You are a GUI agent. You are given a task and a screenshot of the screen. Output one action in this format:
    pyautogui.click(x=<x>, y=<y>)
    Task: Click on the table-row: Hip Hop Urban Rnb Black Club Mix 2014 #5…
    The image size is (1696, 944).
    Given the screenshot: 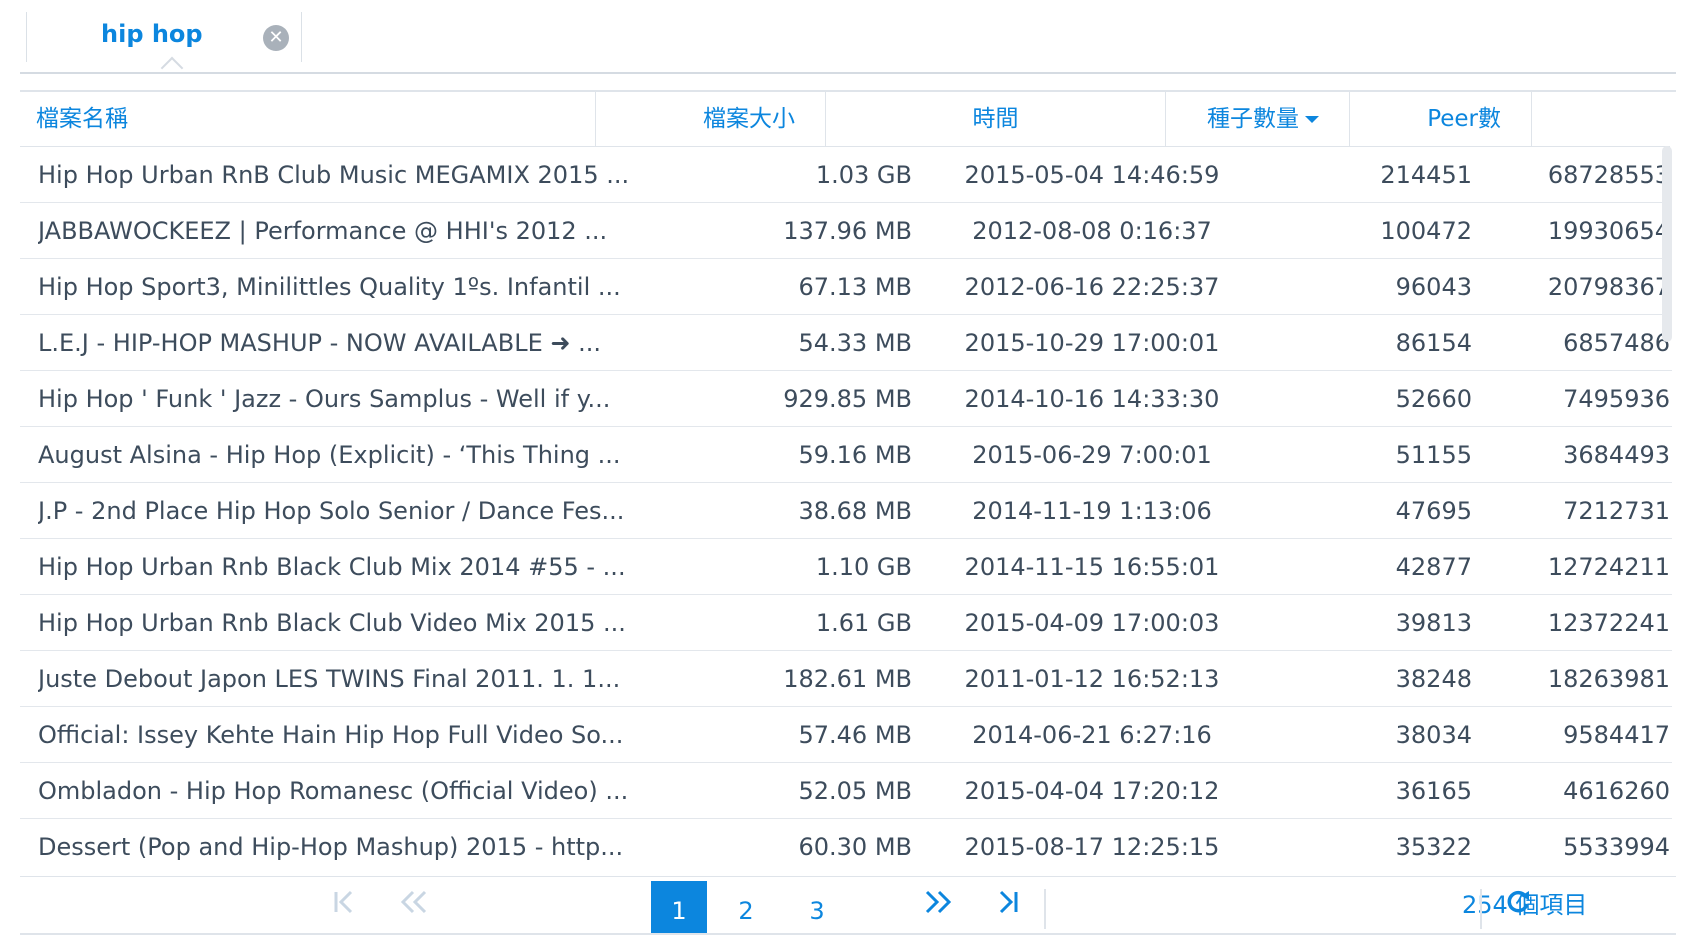 What is the action you would take?
    pyautogui.click(x=846, y=567)
    